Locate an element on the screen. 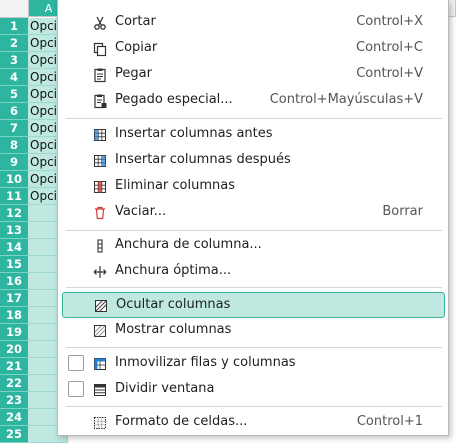 This screenshot has width=456, height=443. menu-item-split-window: Dividir ventana is located at coordinates (253, 390).